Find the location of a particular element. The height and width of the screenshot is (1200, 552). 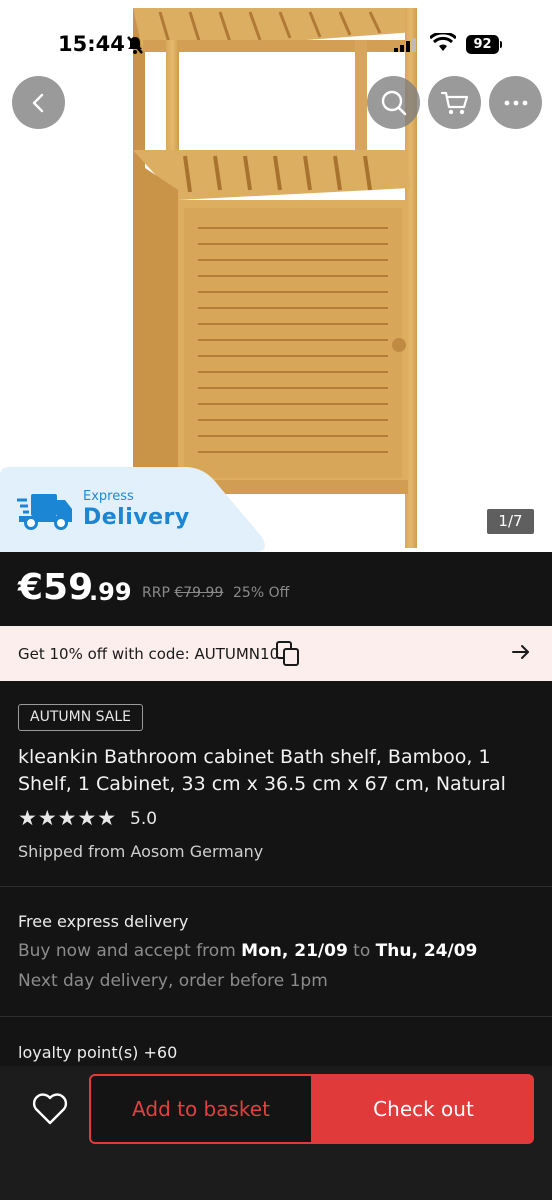

sale-tag: AUTUMN SALE is located at coordinates (80, 717).